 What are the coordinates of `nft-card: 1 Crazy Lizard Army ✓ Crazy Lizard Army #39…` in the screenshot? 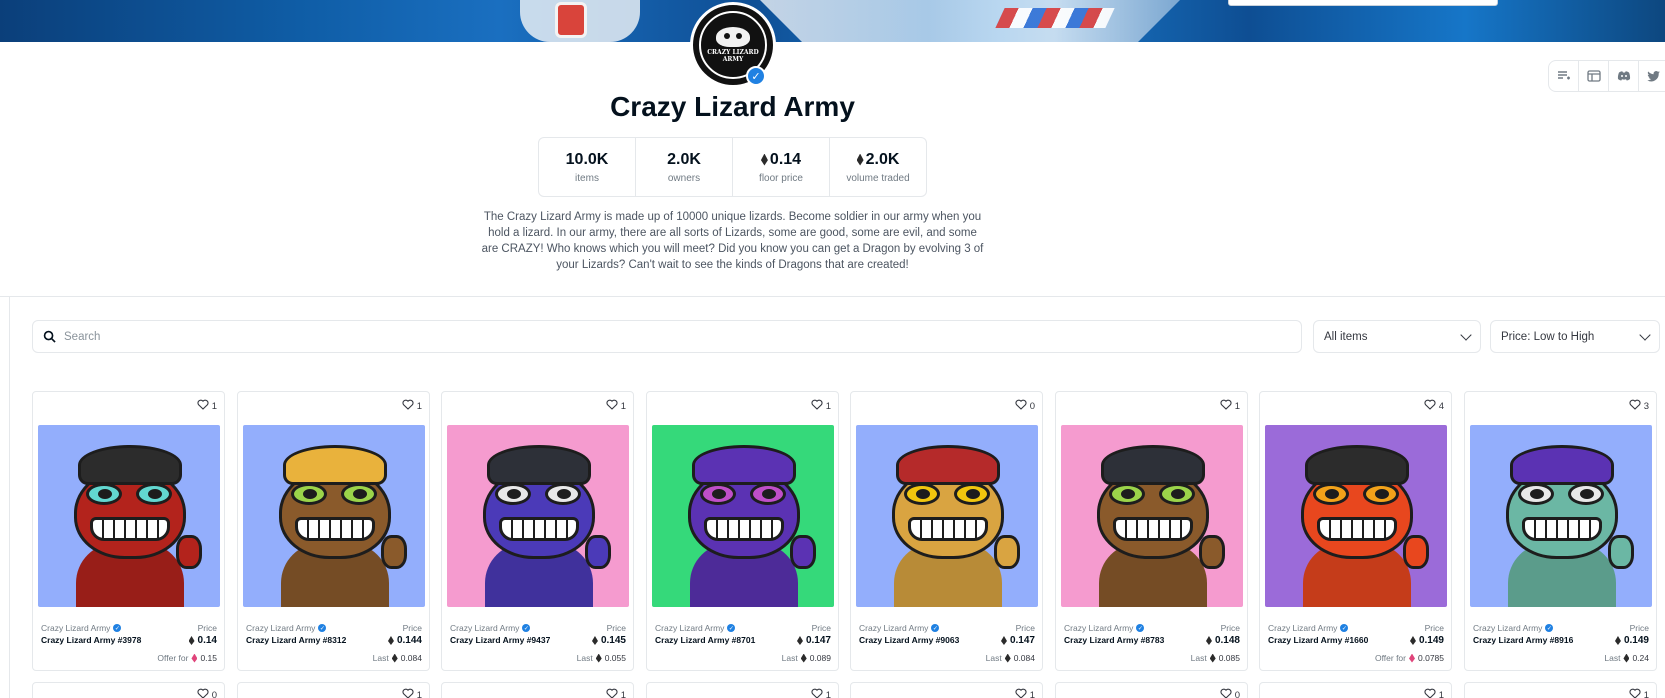 It's located at (128, 531).